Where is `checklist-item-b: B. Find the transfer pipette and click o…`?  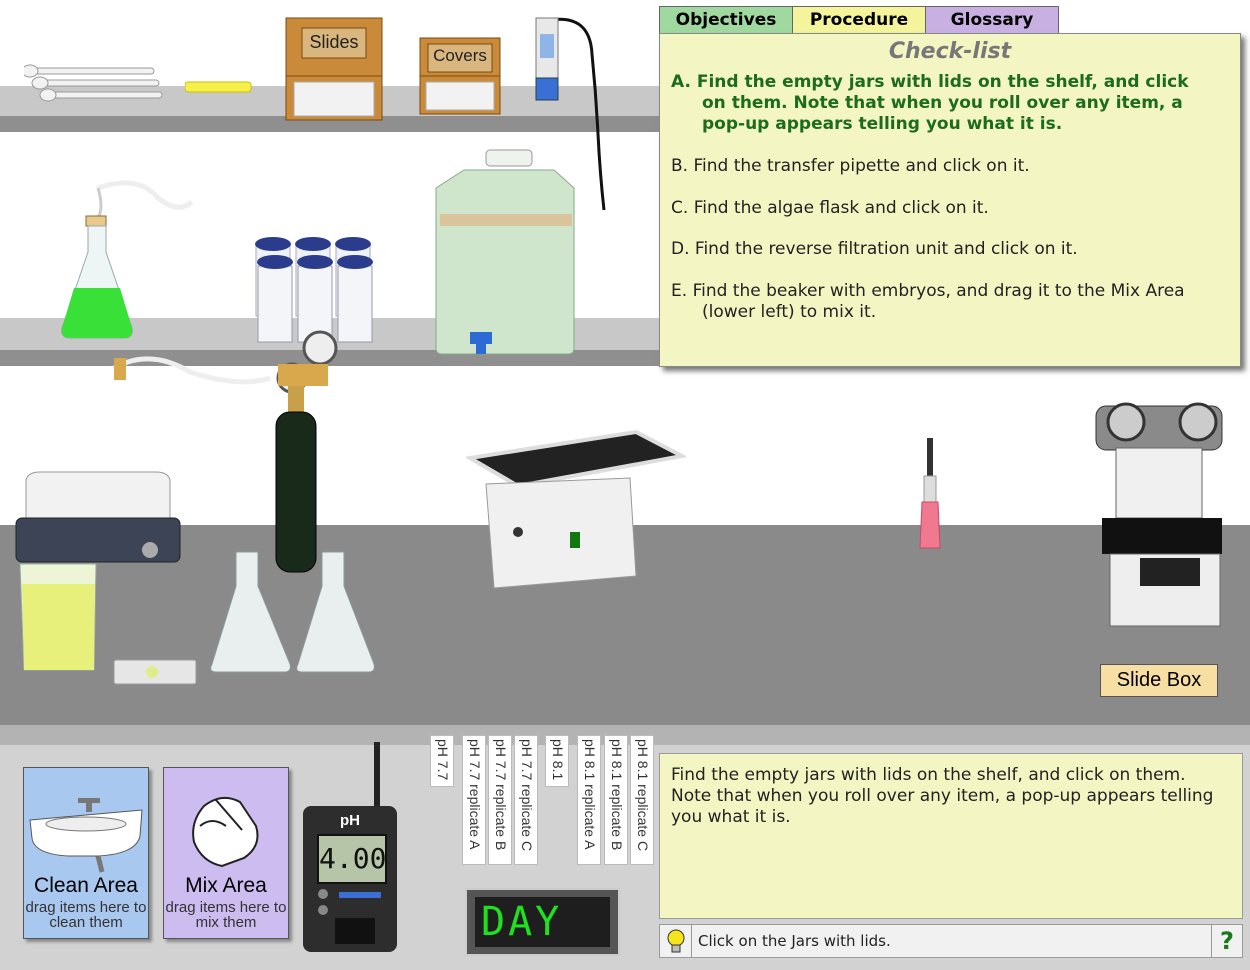
checklist-item-b: B. Find the transfer pipette and click o… is located at coordinates (943, 166).